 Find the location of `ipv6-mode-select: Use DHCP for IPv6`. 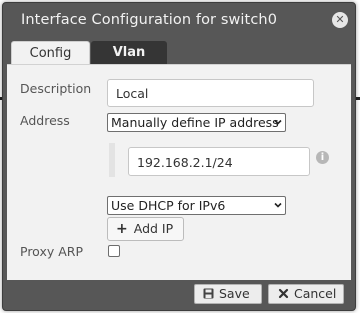

ipv6-mode-select: Use DHCP for IPv6 is located at coordinates (196, 205).